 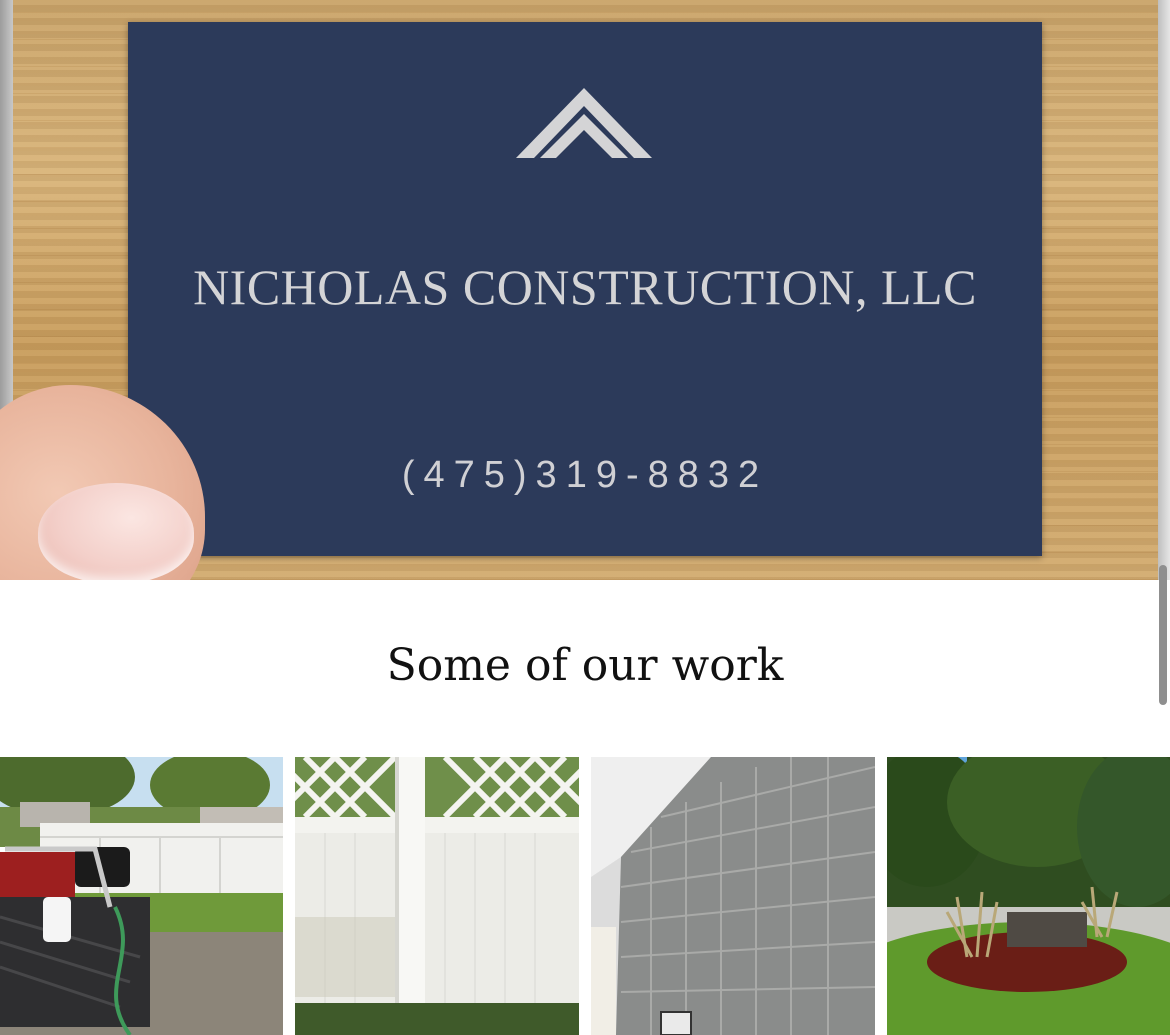 What do you see at coordinates (585, 475) in the screenshot?
I see `phone-number: (475)319-8832` at bounding box center [585, 475].